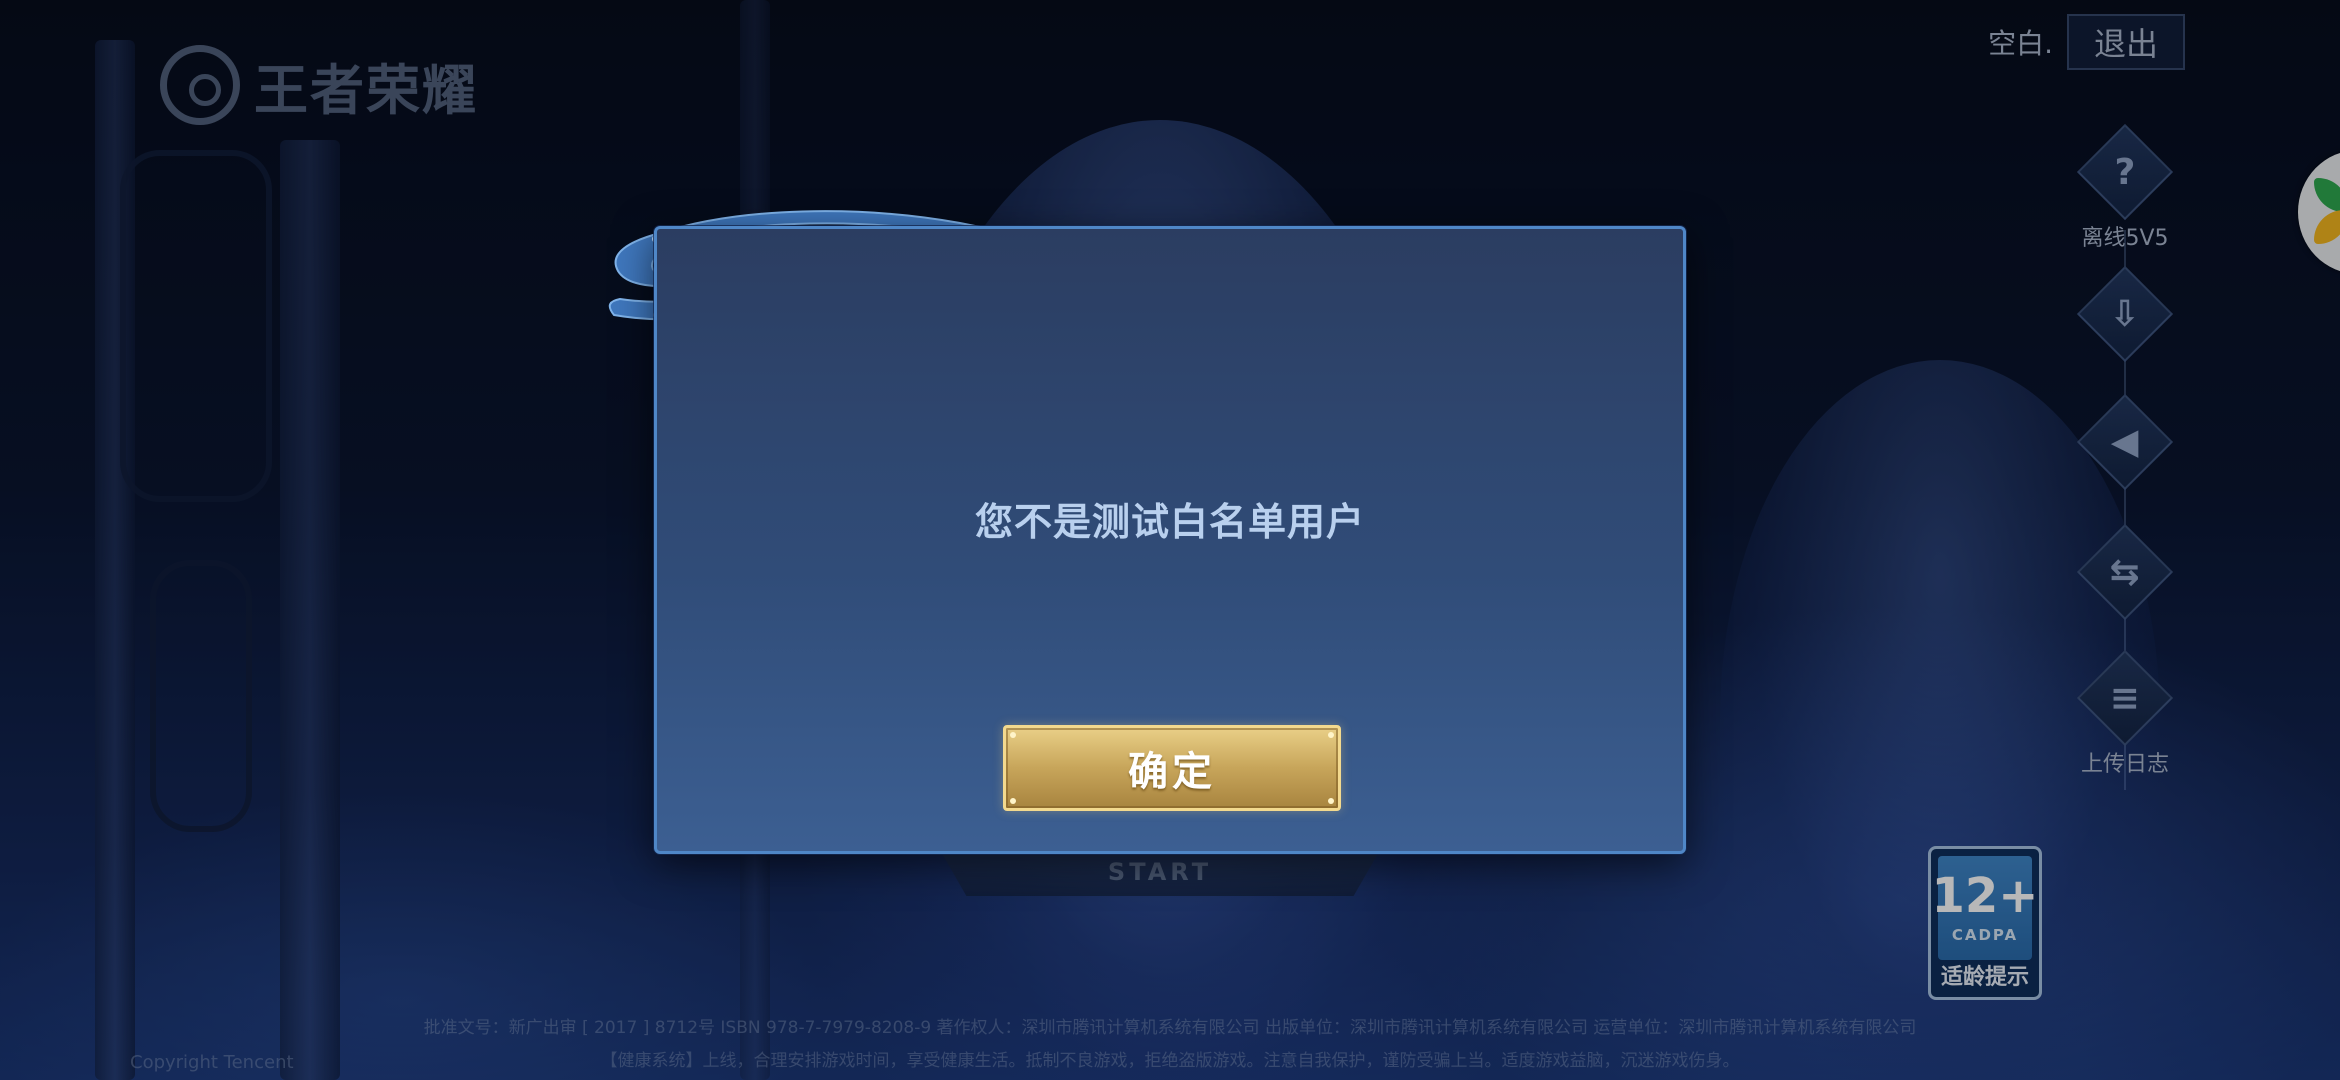  What do you see at coordinates (1172, 772) in the screenshot?
I see `confirm-button-label: 确定` at bounding box center [1172, 772].